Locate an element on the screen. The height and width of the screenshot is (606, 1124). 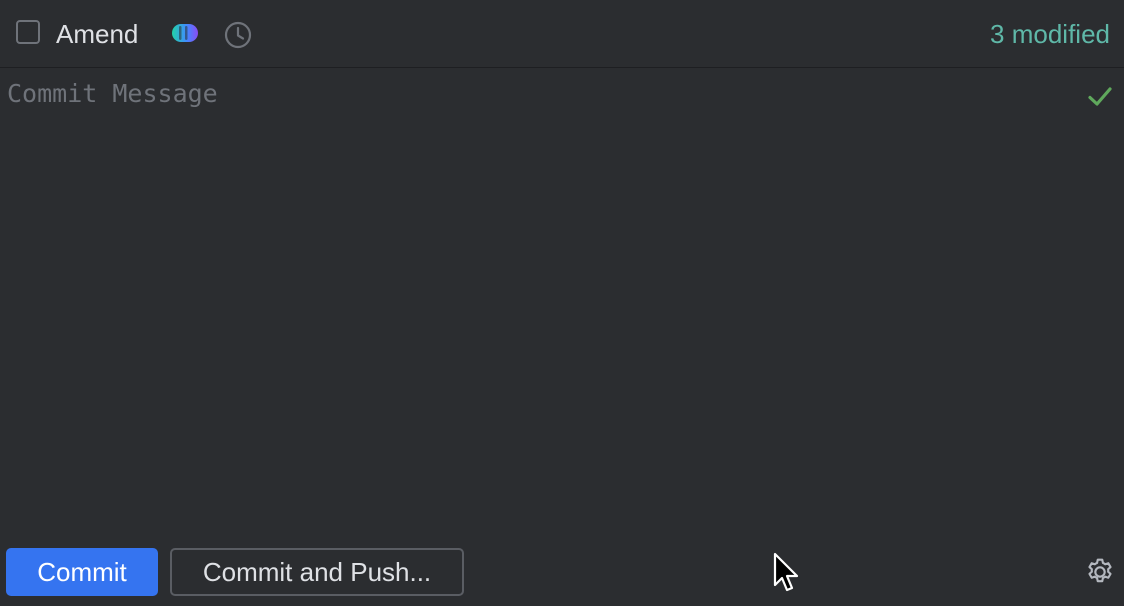
modified-count-link: 3 modified is located at coordinates (1050, 34).